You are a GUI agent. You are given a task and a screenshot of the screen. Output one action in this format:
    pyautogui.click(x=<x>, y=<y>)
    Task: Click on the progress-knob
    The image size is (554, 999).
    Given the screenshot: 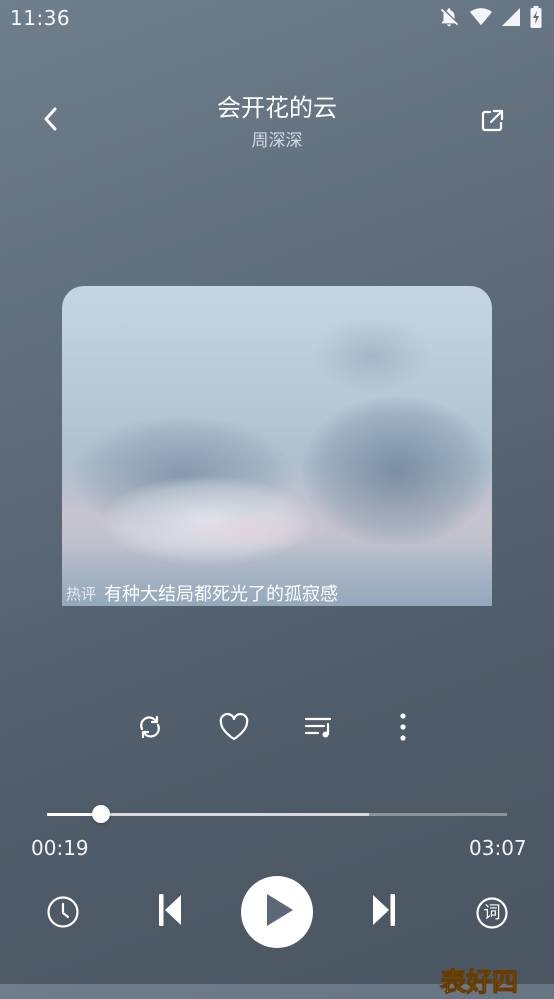 What is the action you would take?
    pyautogui.click(x=101, y=814)
    